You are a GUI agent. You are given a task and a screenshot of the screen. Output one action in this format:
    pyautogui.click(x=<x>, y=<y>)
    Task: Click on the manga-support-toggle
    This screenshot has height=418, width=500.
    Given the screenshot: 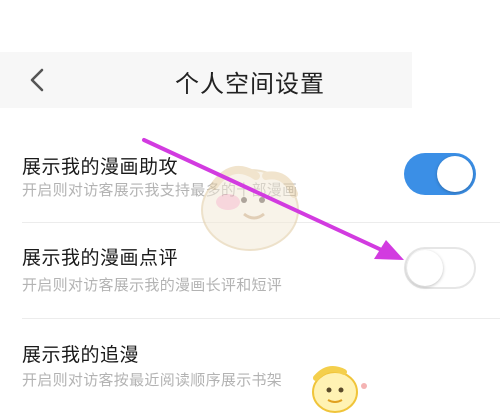 What is the action you would take?
    pyautogui.click(x=440, y=174)
    